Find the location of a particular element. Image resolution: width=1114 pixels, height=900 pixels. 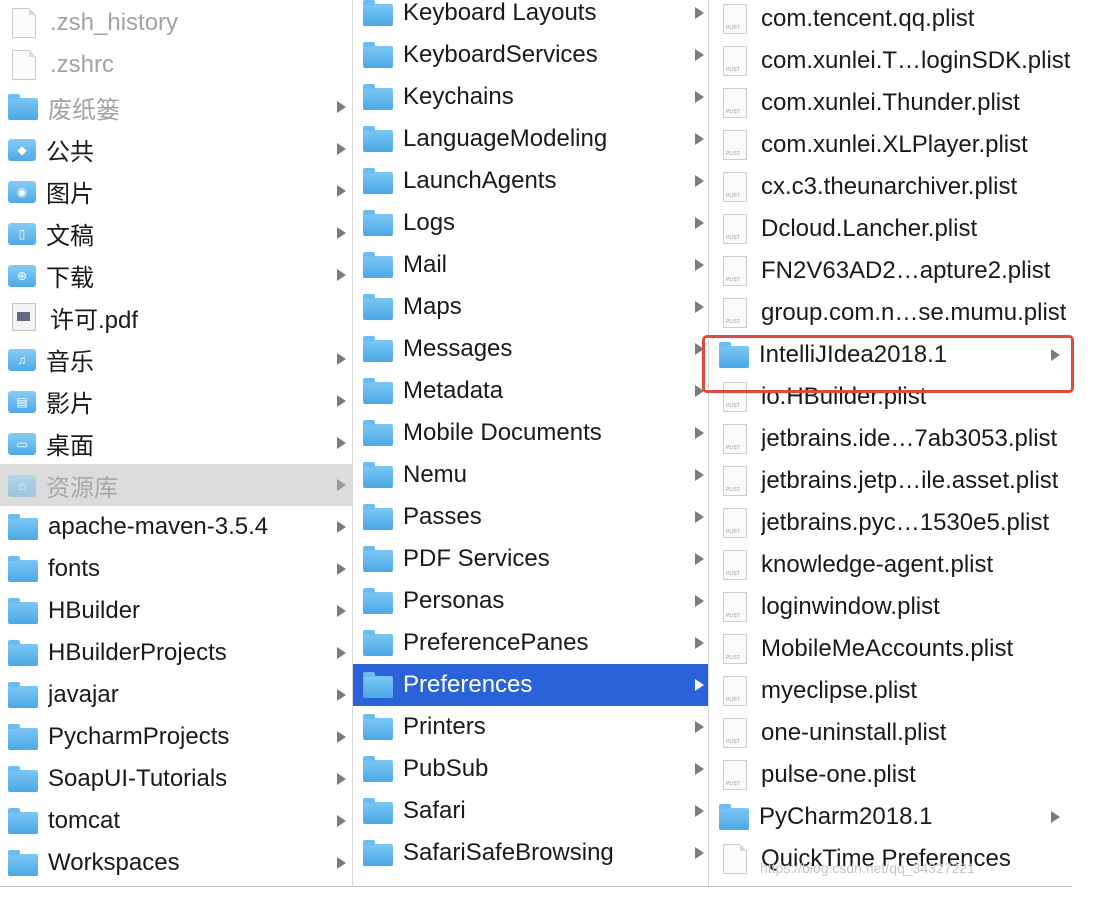

item-label: Keyboard Layouts is located at coordinates (500, 13).